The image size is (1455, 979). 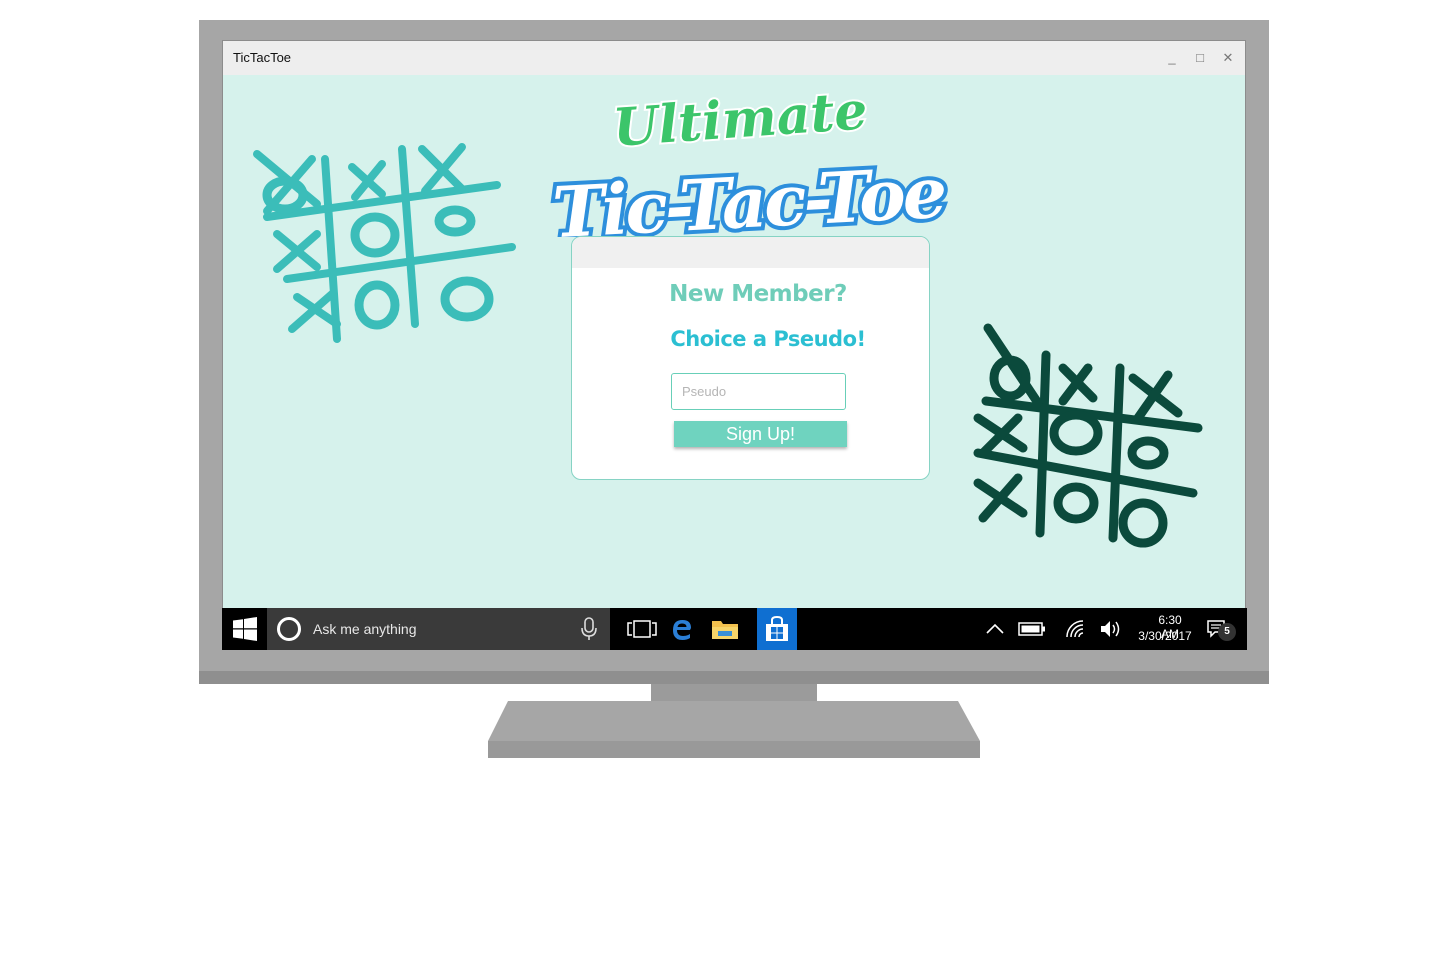 I want to click on battery-button, so click(x=1032, y=629).